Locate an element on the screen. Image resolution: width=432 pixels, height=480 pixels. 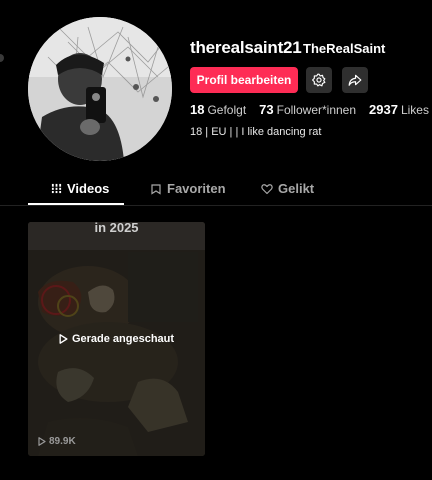
grid-icon is located at coordinates (56, 188).